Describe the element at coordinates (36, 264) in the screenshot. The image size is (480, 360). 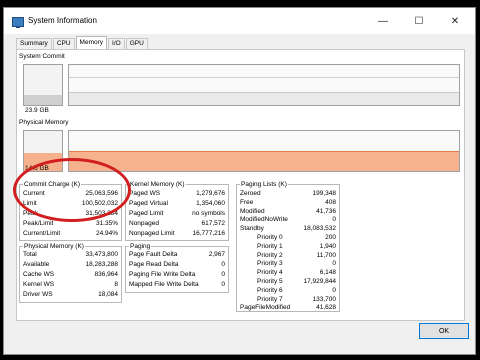
I see `physical-memory-row-label: Available` at that location.